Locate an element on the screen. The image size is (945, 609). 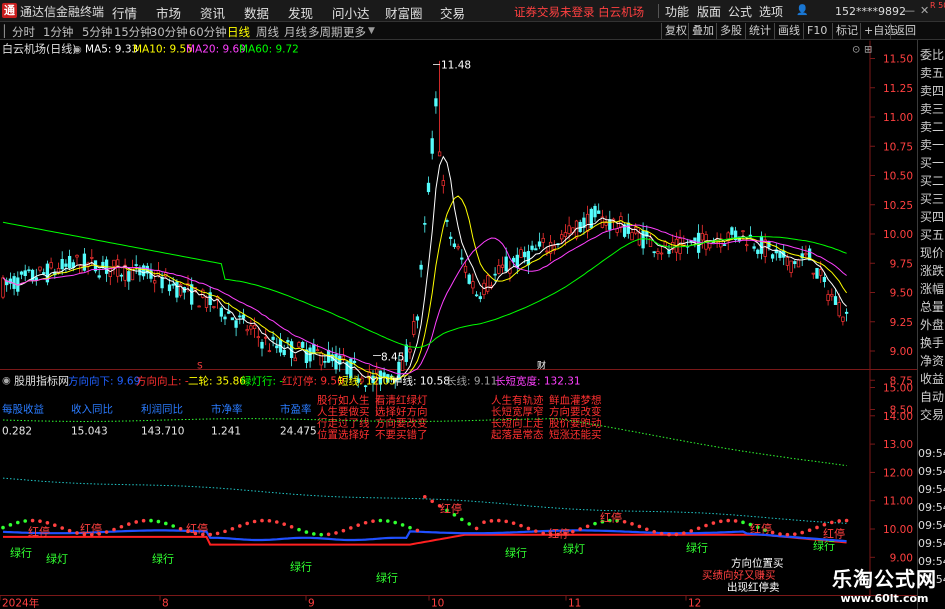
btn-f10: F10 is located at coordinates (816, 31).